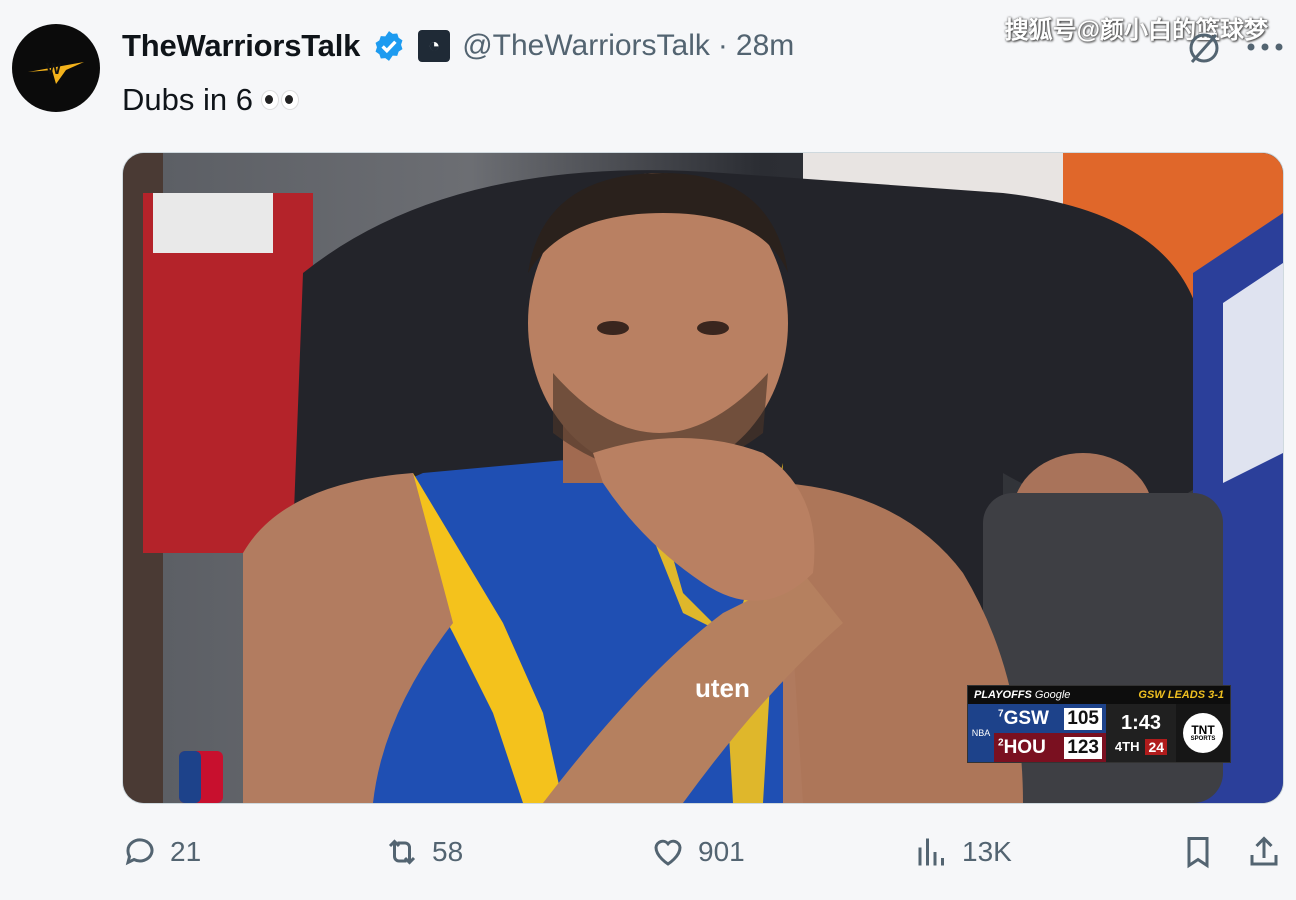 The width and height of the screenshot is (1296, 900). I want to click on avatar: W, so click(56, 68).